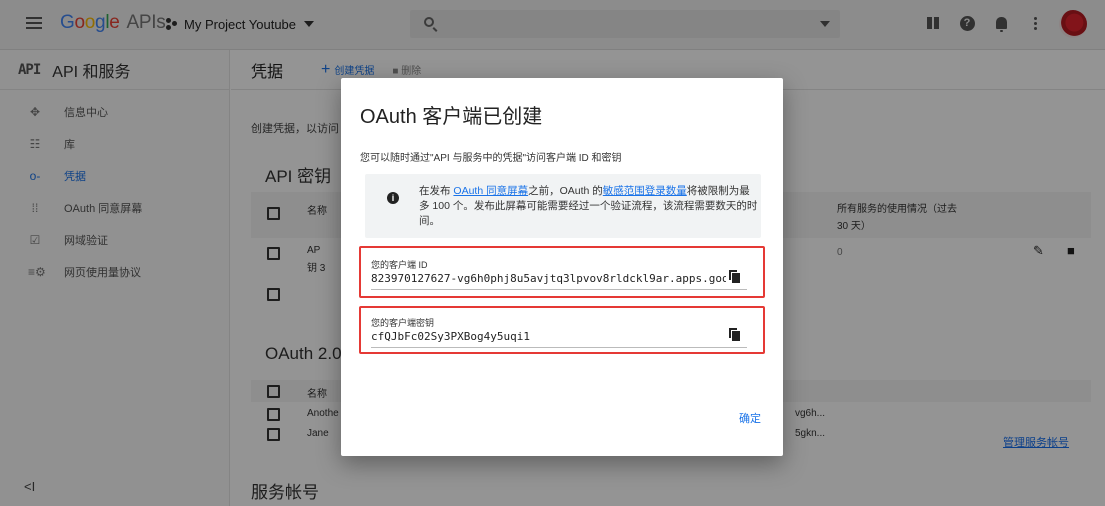  Describe the element at coordinates (548, 336) in the screenshot. I see `client-secret-value` at that location.